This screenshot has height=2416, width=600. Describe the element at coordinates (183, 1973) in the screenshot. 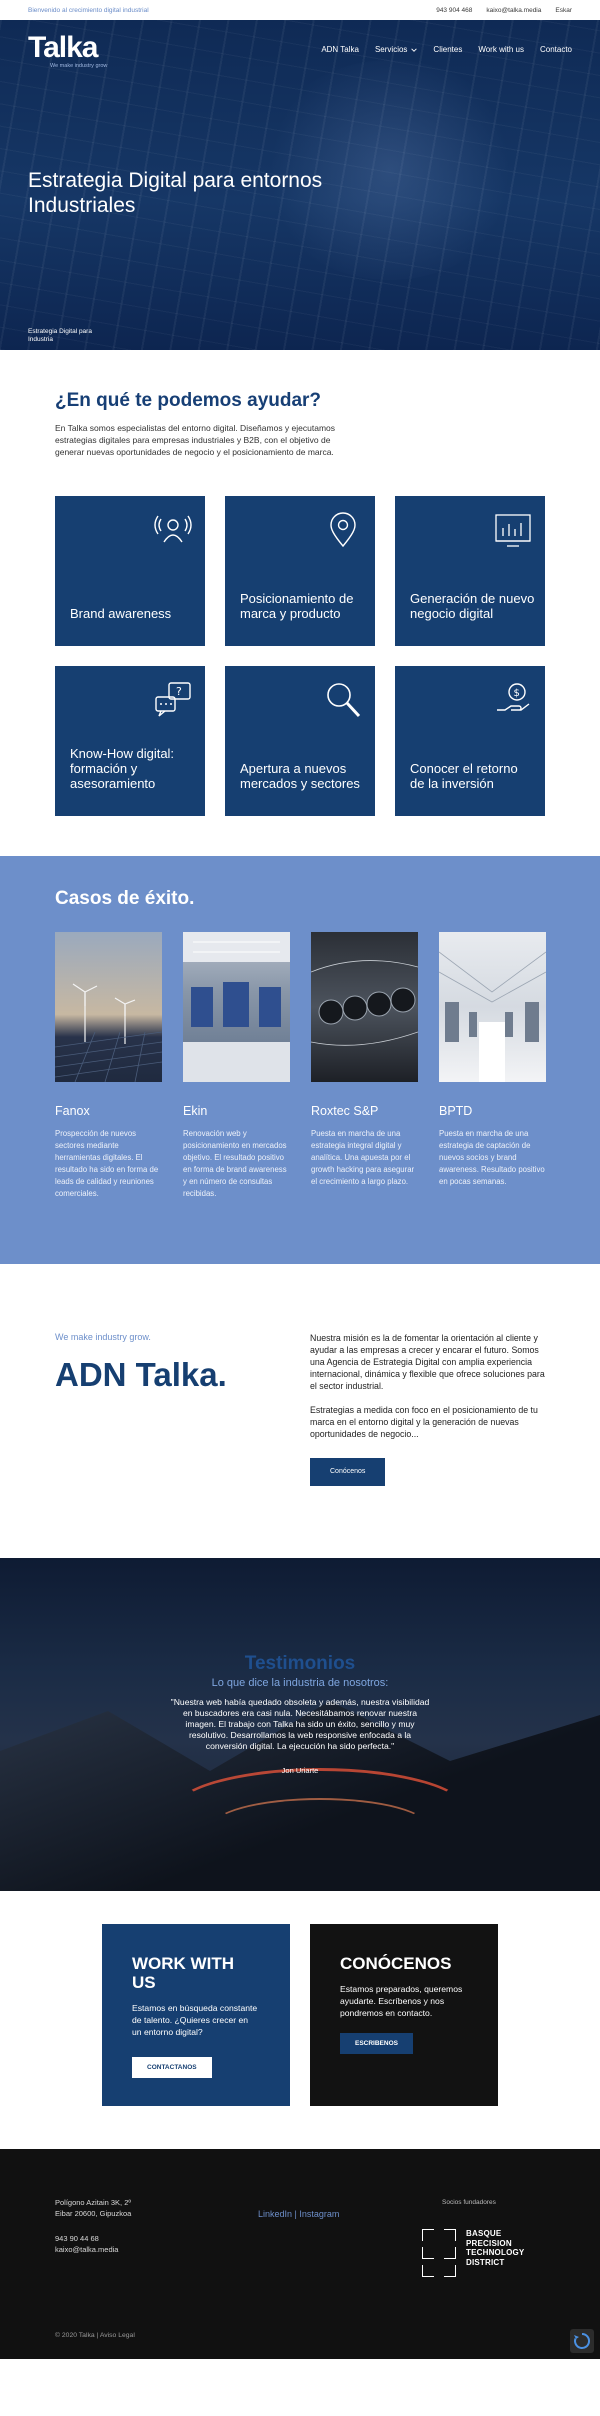

I see `work-title: WORK WITH US` at that location.